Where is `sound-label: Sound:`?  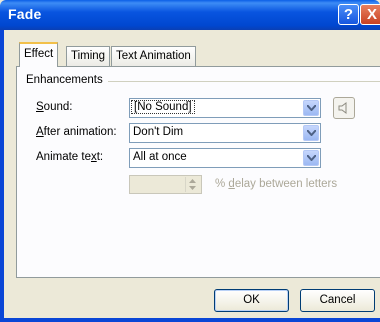
sound-label: Sound: is located at coordinates (54, 107).